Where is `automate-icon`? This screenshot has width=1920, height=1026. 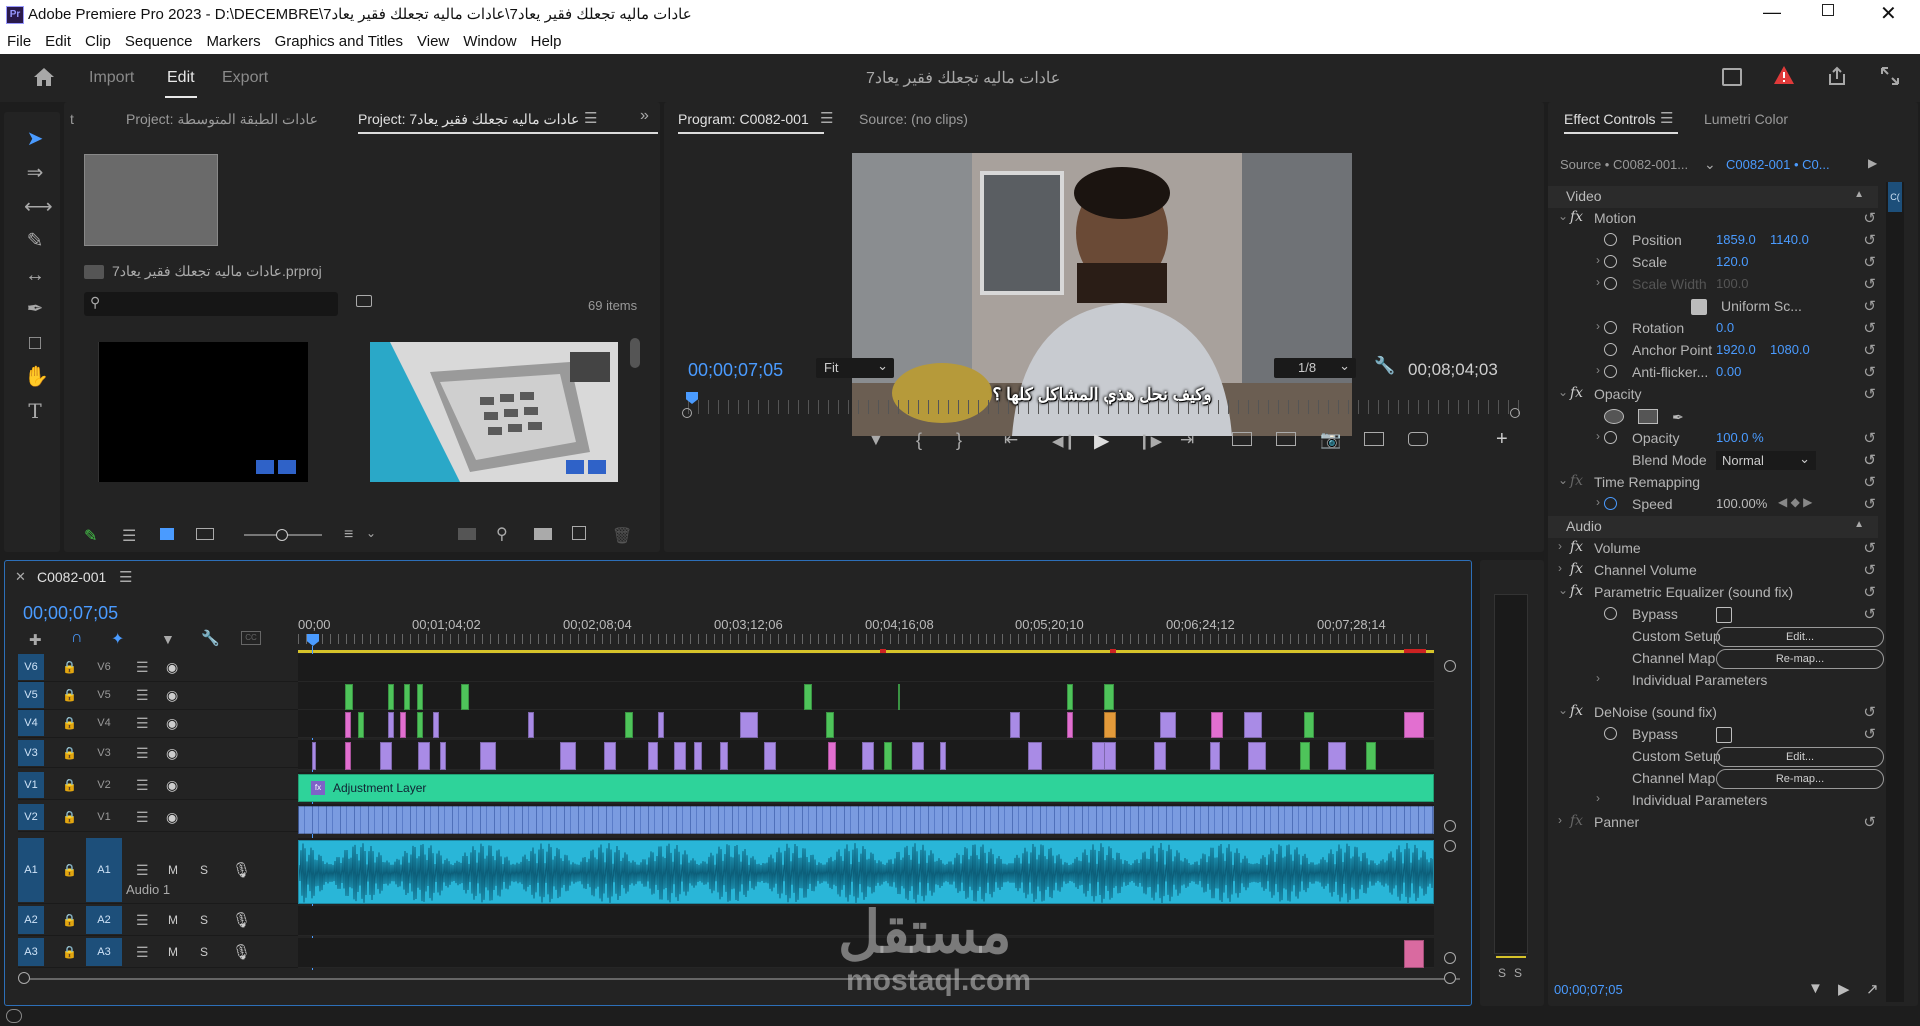
automate-icon is located at coordinates (467, 534).